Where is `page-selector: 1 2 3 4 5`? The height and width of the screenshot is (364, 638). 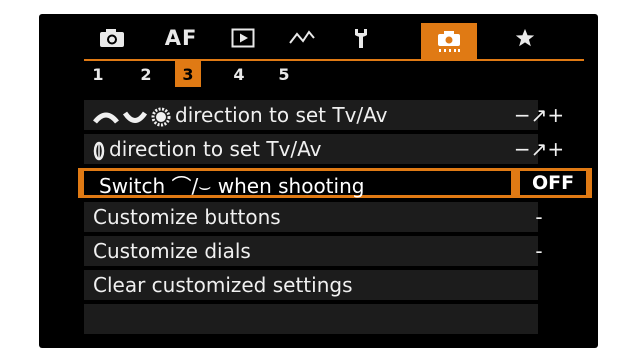 page-selector: 1 2 3 4 5 is located at coordinates (318, 77).